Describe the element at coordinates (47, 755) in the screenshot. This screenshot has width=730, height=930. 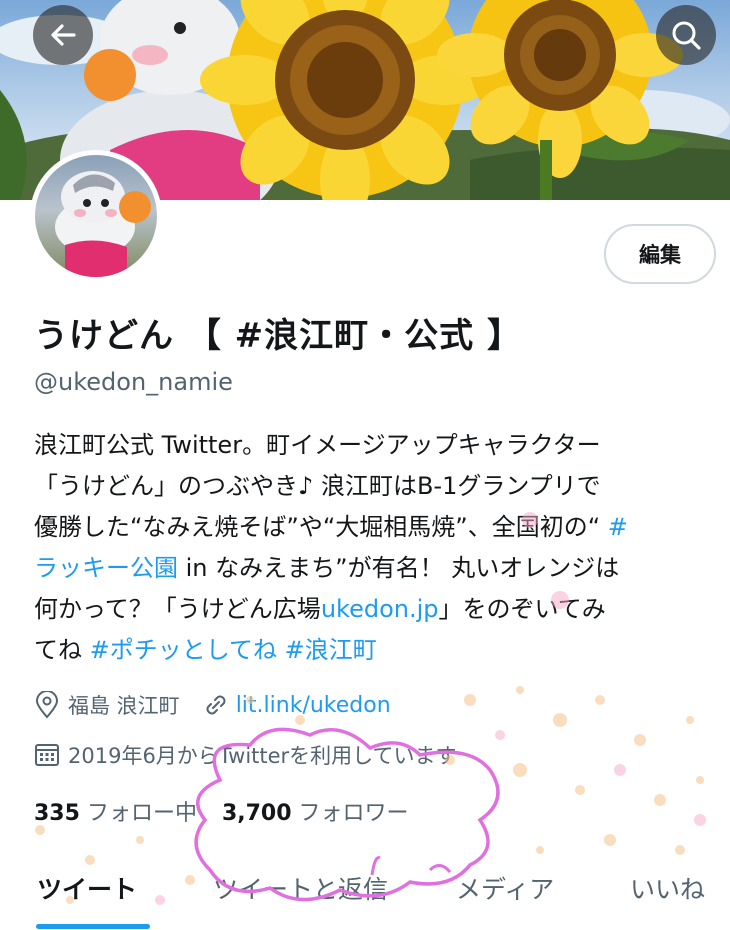
I see `calendar-icon` at that location.